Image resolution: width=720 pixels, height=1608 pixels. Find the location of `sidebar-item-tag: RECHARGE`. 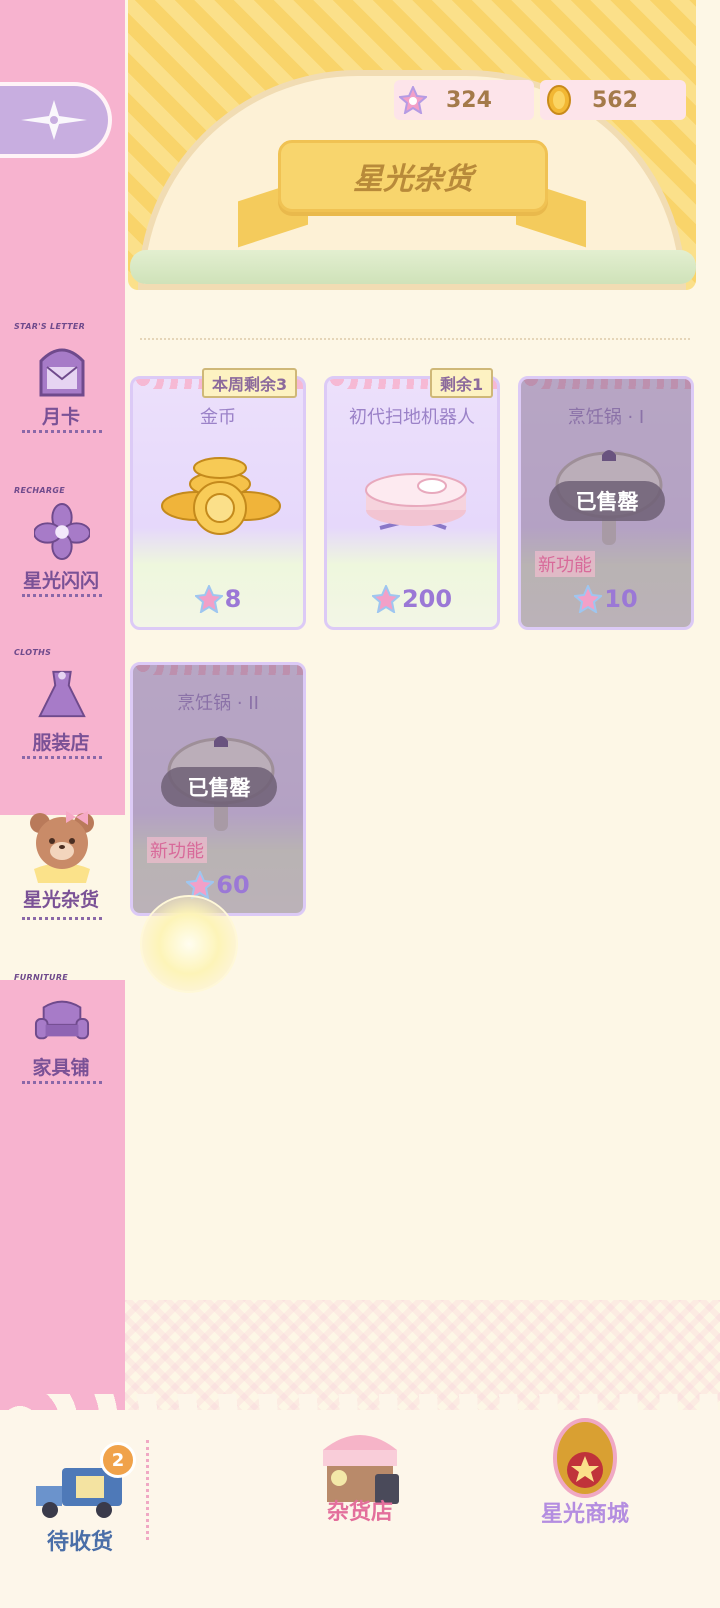

sidebar-item-tag: RECHARGE is located at coordinates (39, 490).